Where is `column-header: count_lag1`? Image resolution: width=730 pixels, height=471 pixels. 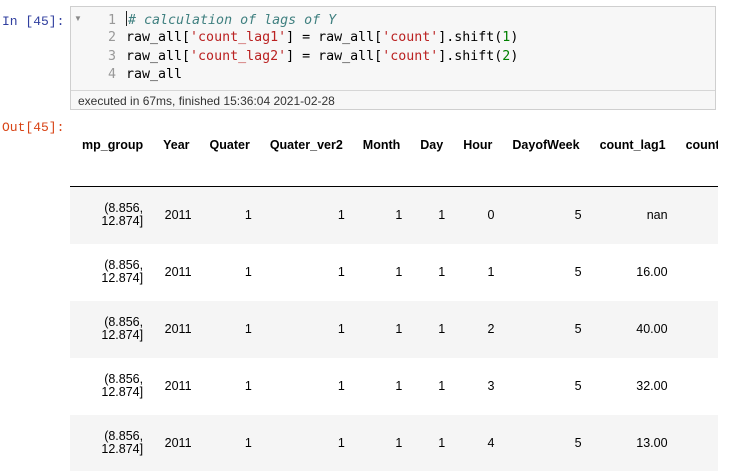
column-header: count_lag1 is located at coordinates (632, 145).